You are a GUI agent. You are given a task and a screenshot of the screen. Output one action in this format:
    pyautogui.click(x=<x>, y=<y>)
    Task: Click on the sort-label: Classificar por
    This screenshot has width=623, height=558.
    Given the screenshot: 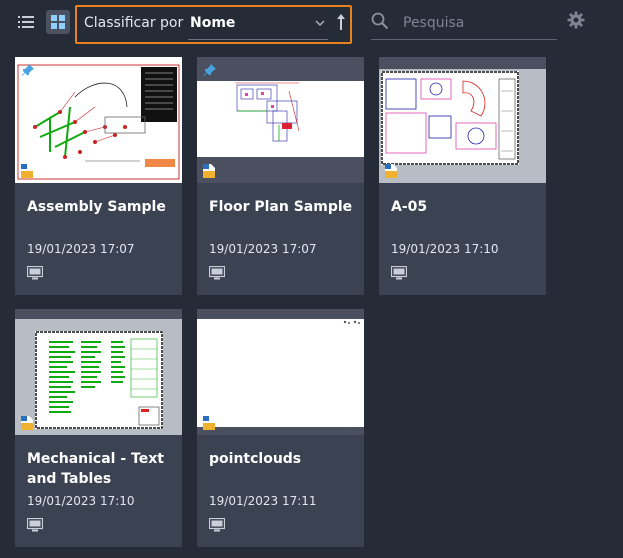 What is the action you would take?
    pyautogui.click(x=134, y=23)
    